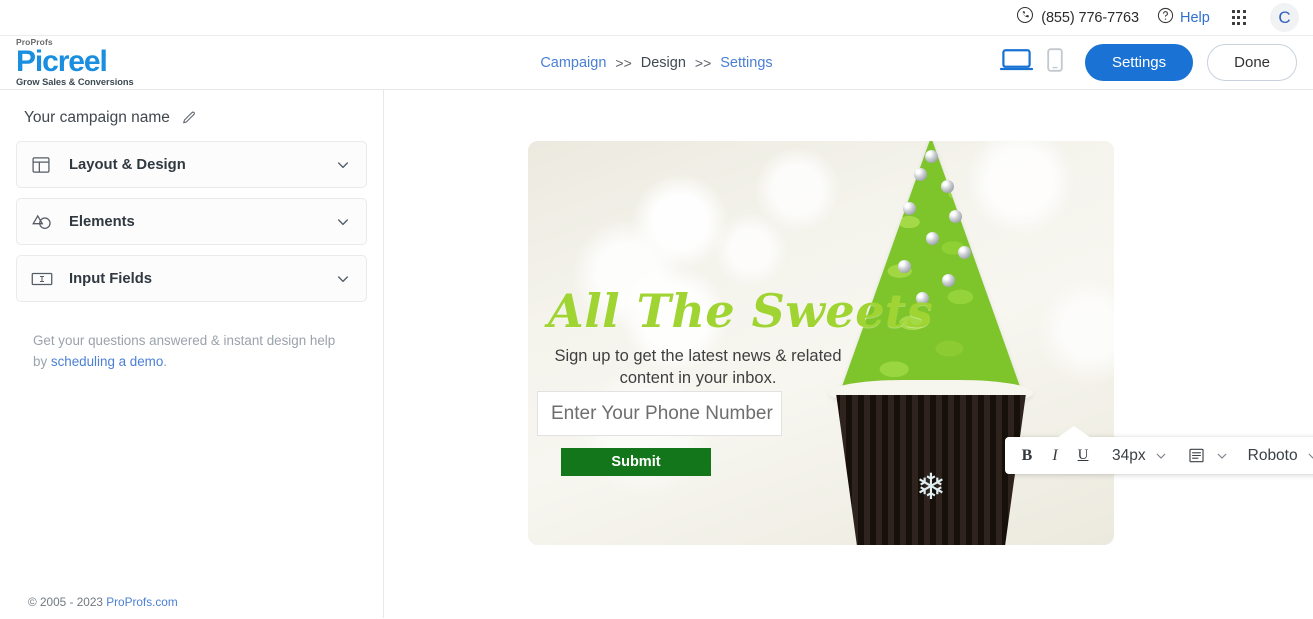  What do you see at coordinates (44, 165) in the screenshot?
I see `layout-grid-icon` at bounding box center [44, 165].